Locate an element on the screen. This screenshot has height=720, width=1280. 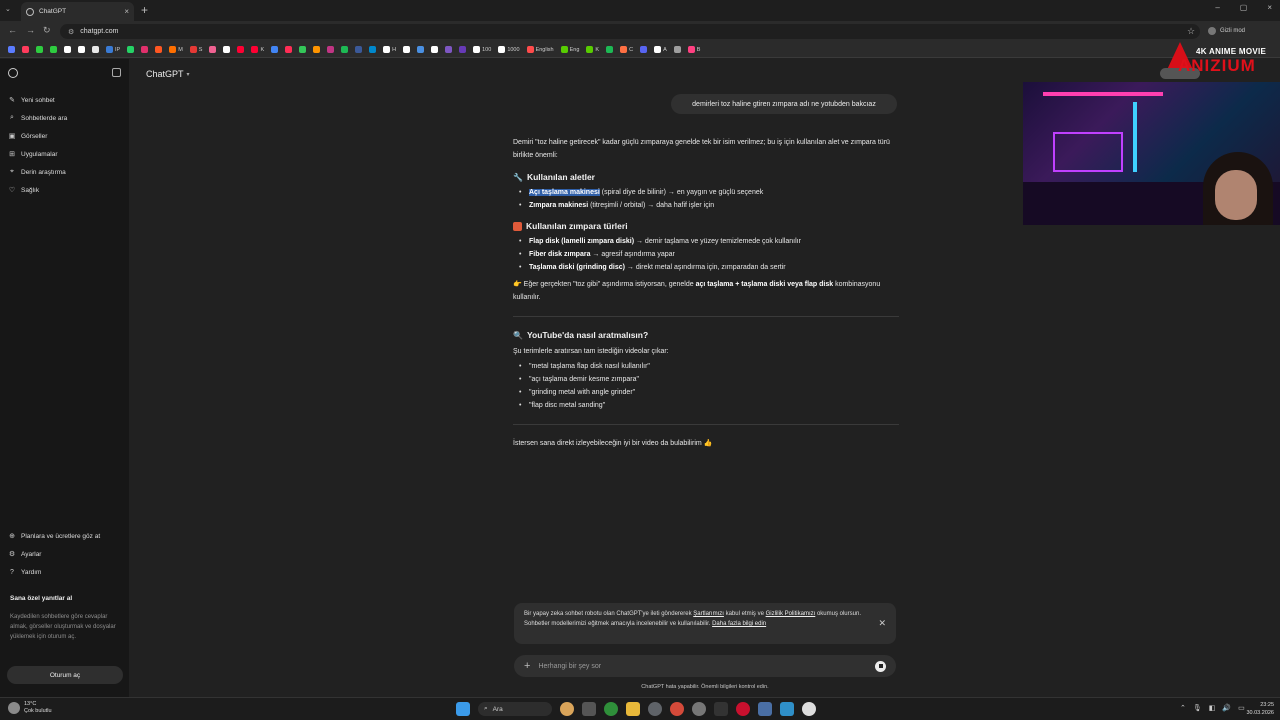
xbox-icon is located at coordinates (611, 709).